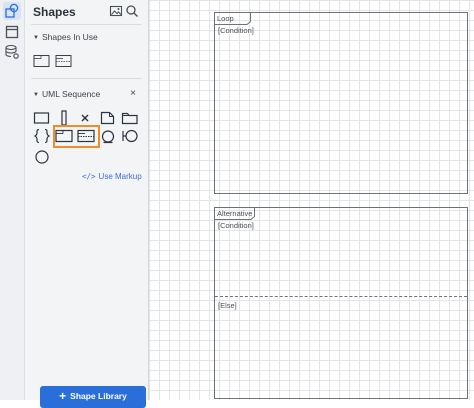 Image resolution: width=474 pixels, height=408 pixels. Describe the element at coordinates (225, 18) in the screenshot. I see `frame-tag: Loop` at that location.